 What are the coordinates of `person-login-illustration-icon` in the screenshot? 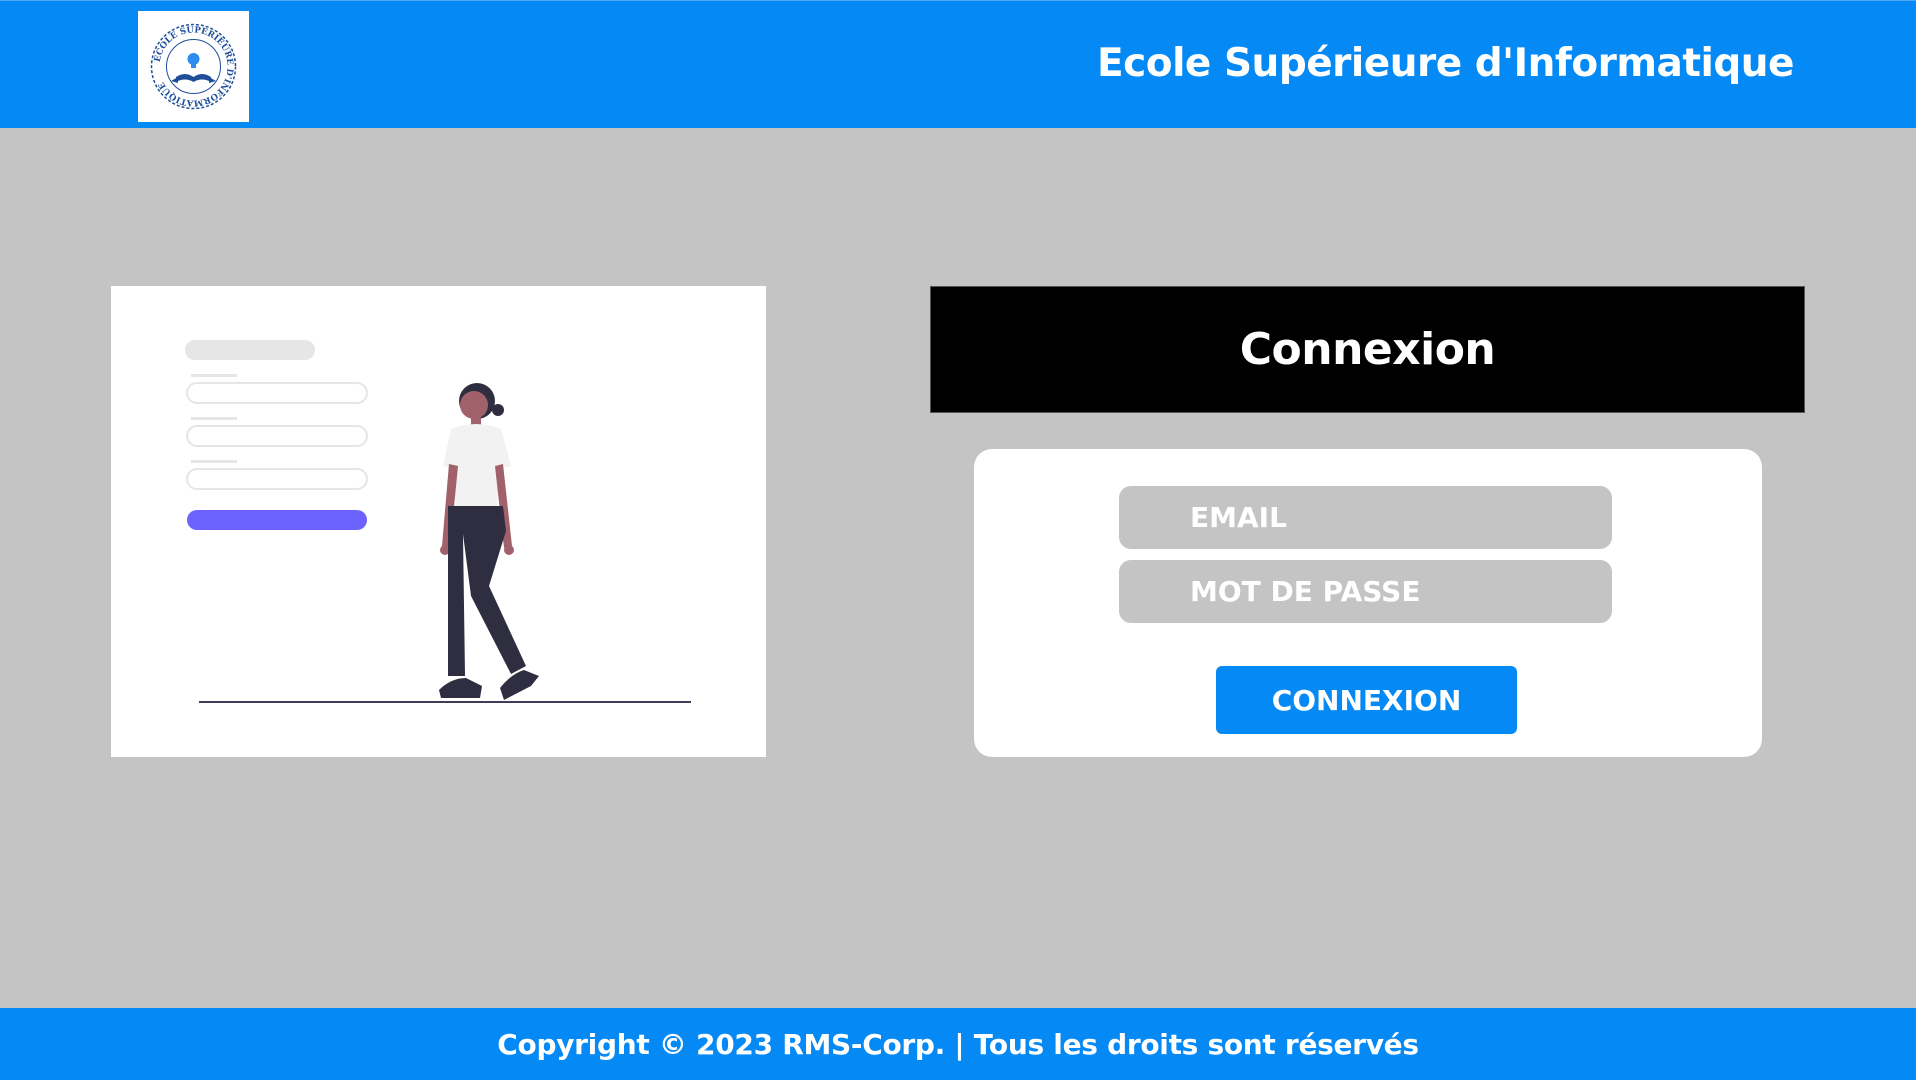 It's located at (438, 521).